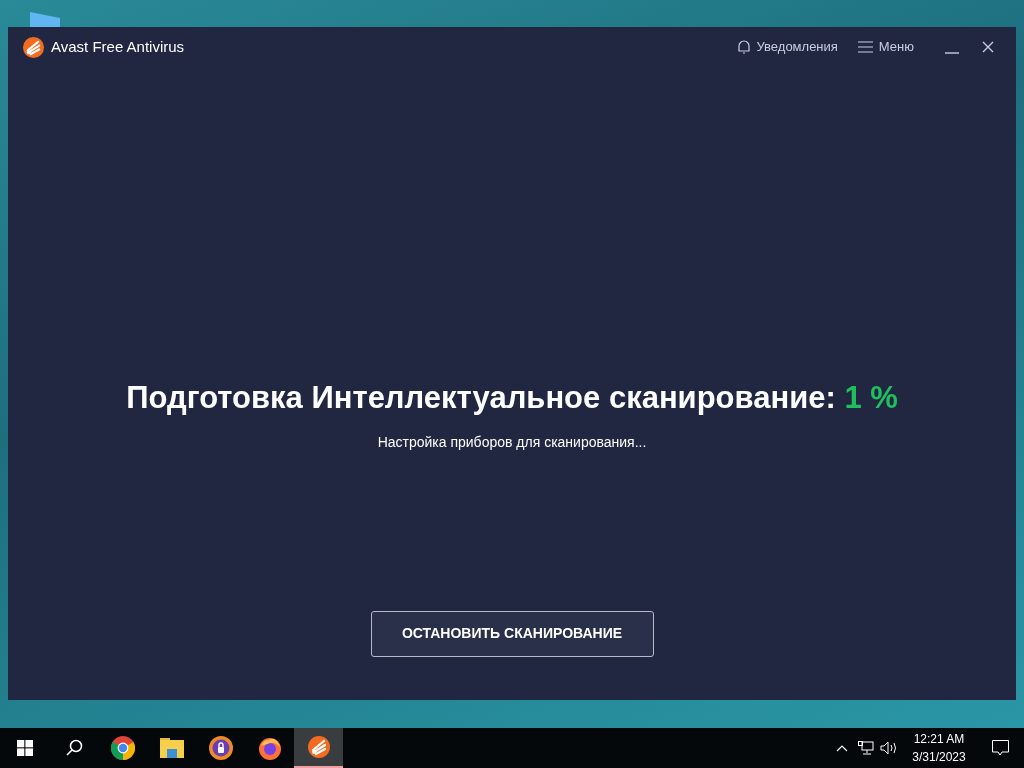 The width and height of the screenshot is (1024, 768). Describe the element at coordinates (743, 47) in the screenshot. I see `bell-icon` at that location.